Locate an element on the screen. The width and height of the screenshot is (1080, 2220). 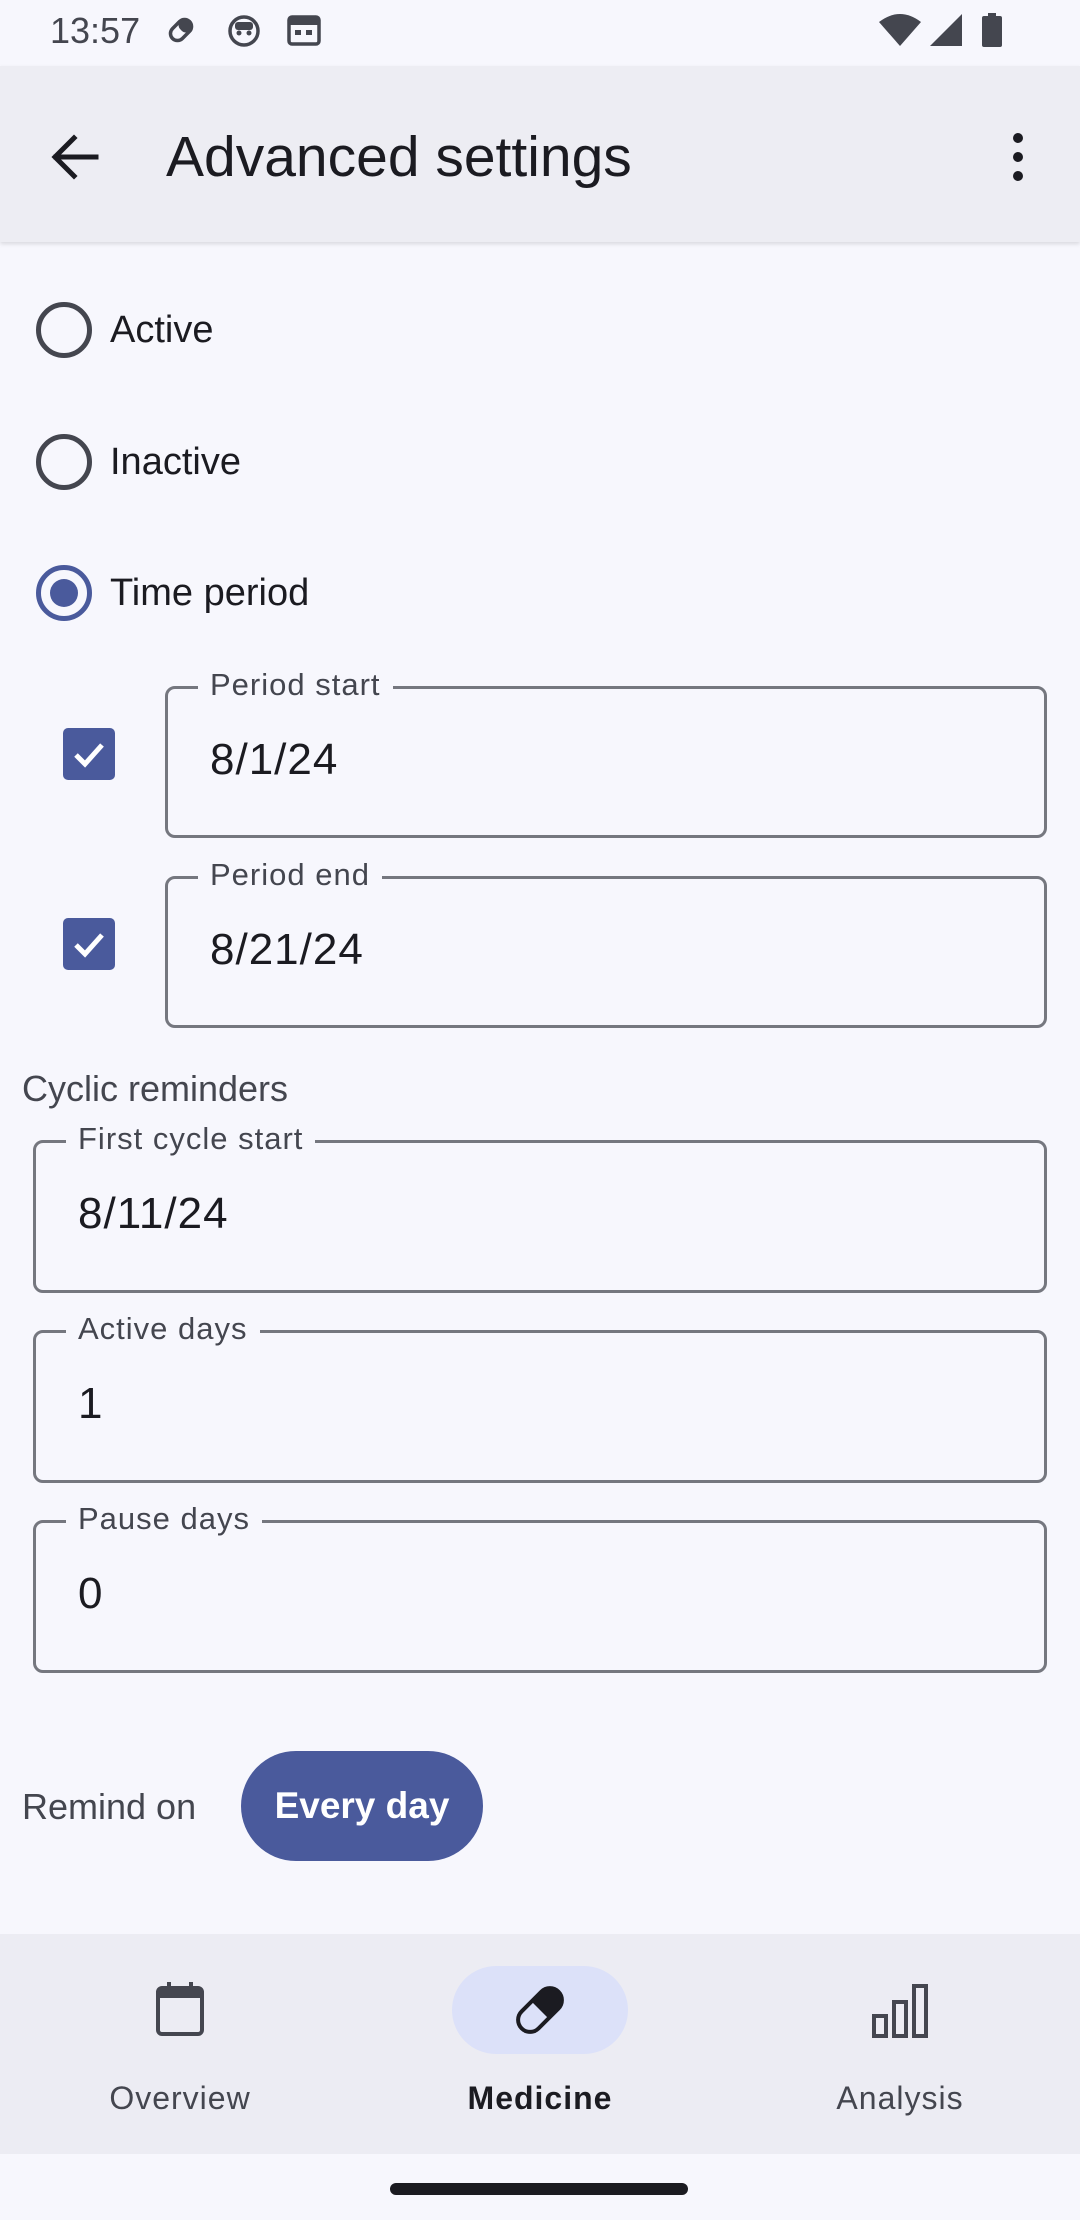
field-label: Pause days is located at coordinates (164, 1519).